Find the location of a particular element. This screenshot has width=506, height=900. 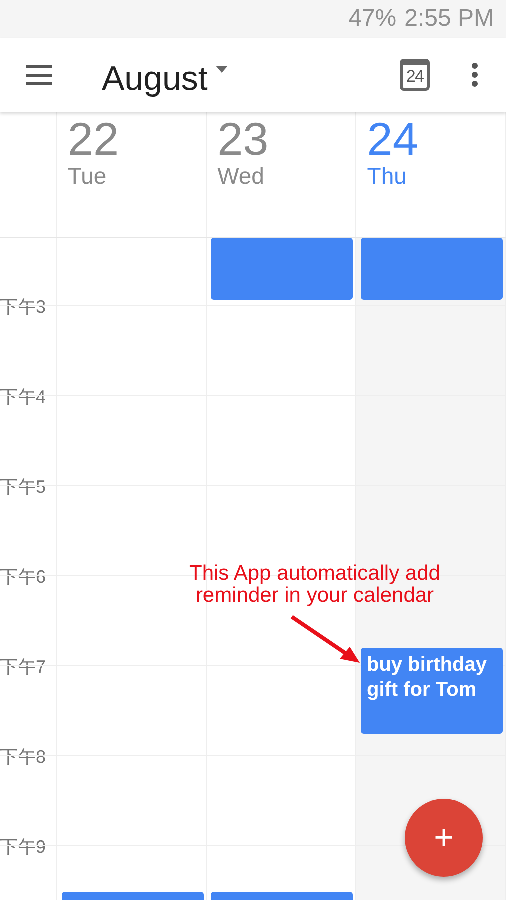

day-number: 23 is located at coordinates (244, 139).